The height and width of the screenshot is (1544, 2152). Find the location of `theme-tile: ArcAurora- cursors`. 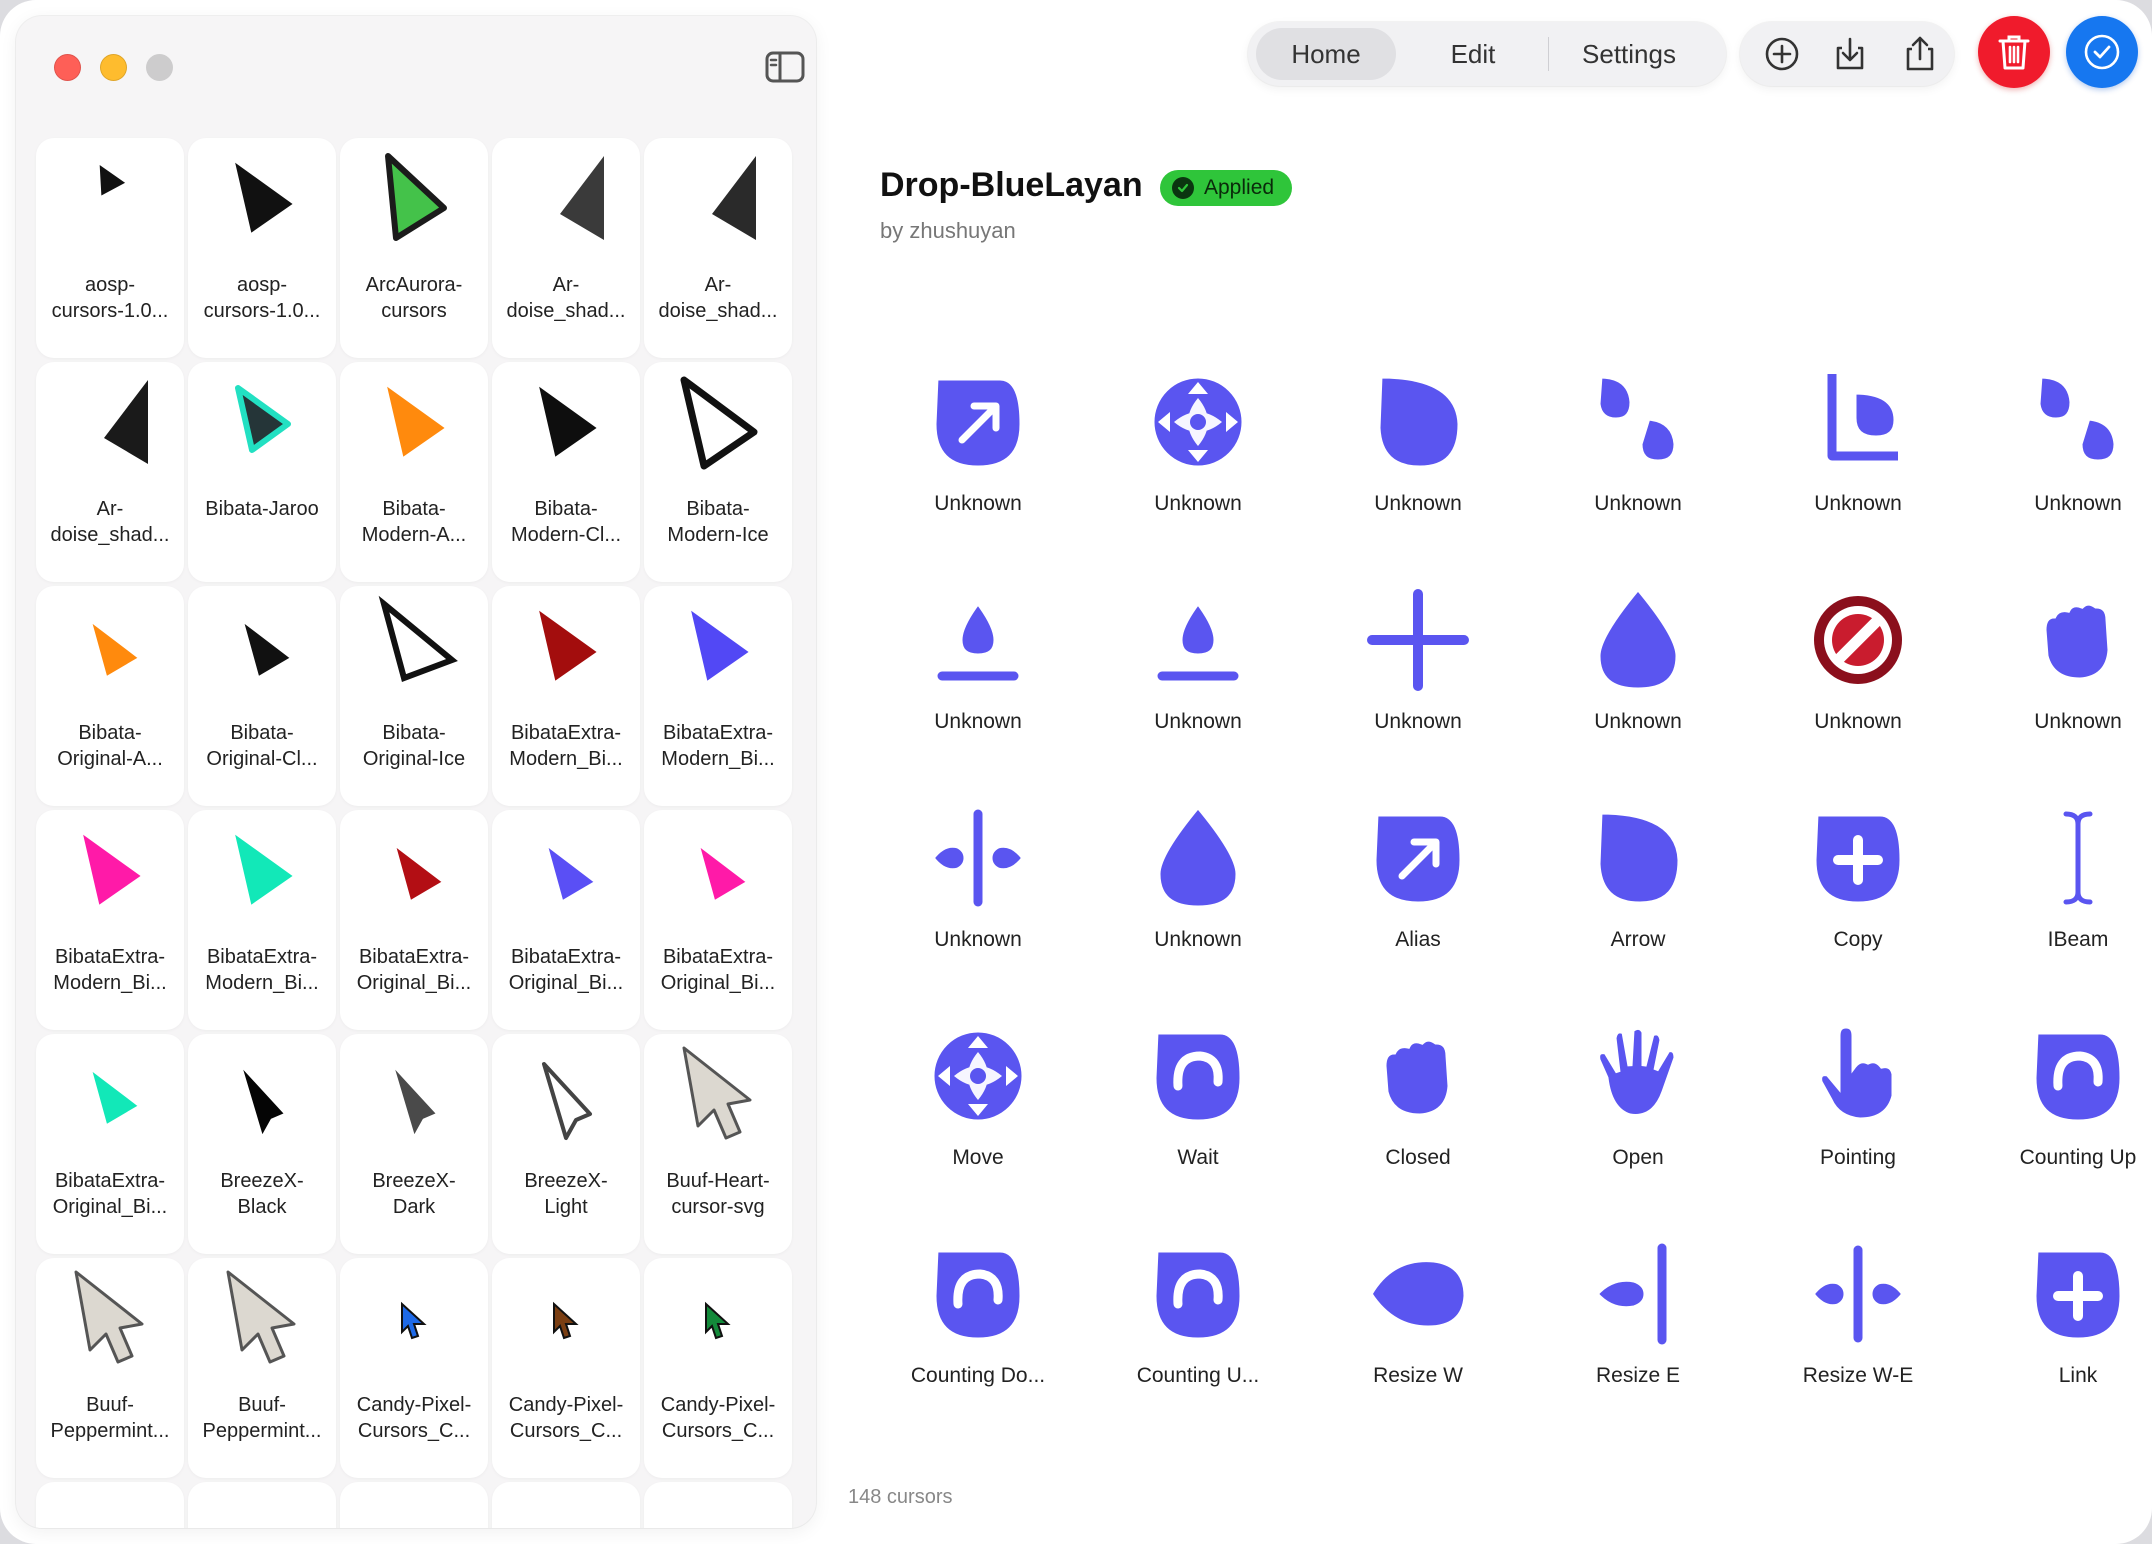

theme-tile: ArcAurora- cursors is located at coordinates (414, 248).